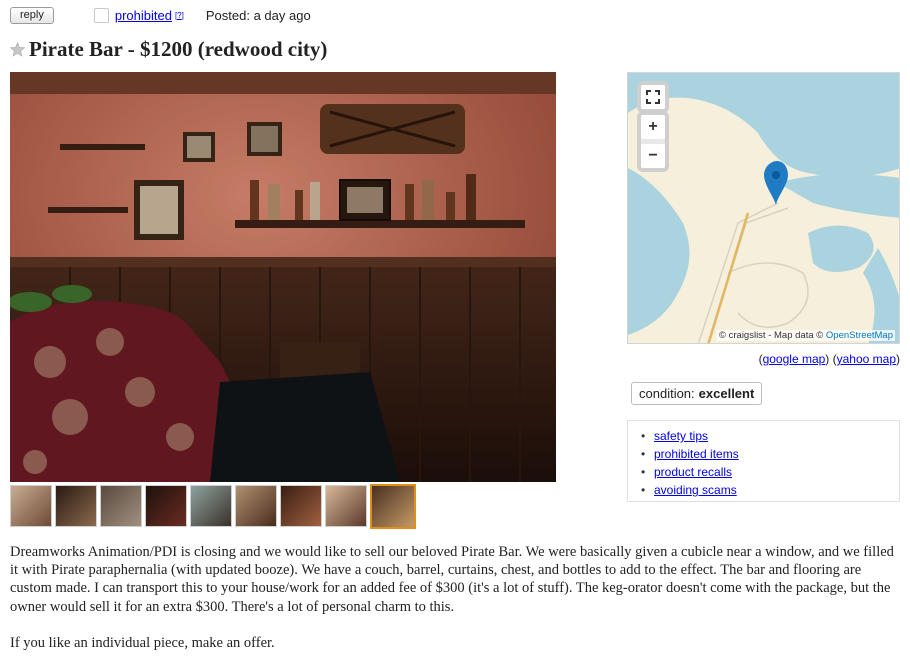  I want to click on openstreetmap-link: OpenStreetMap, so click(859, 335).